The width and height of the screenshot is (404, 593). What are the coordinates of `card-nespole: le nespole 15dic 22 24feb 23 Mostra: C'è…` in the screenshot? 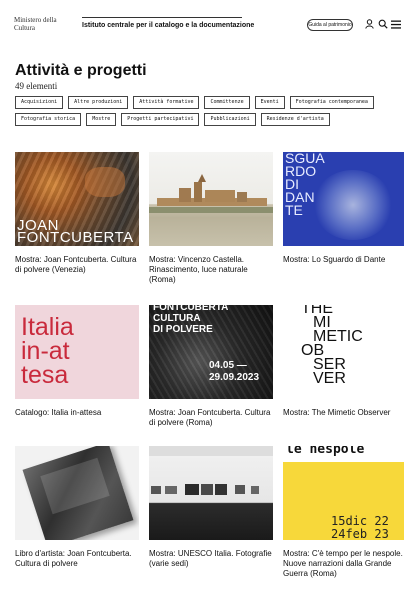 It's located at (343, 512).